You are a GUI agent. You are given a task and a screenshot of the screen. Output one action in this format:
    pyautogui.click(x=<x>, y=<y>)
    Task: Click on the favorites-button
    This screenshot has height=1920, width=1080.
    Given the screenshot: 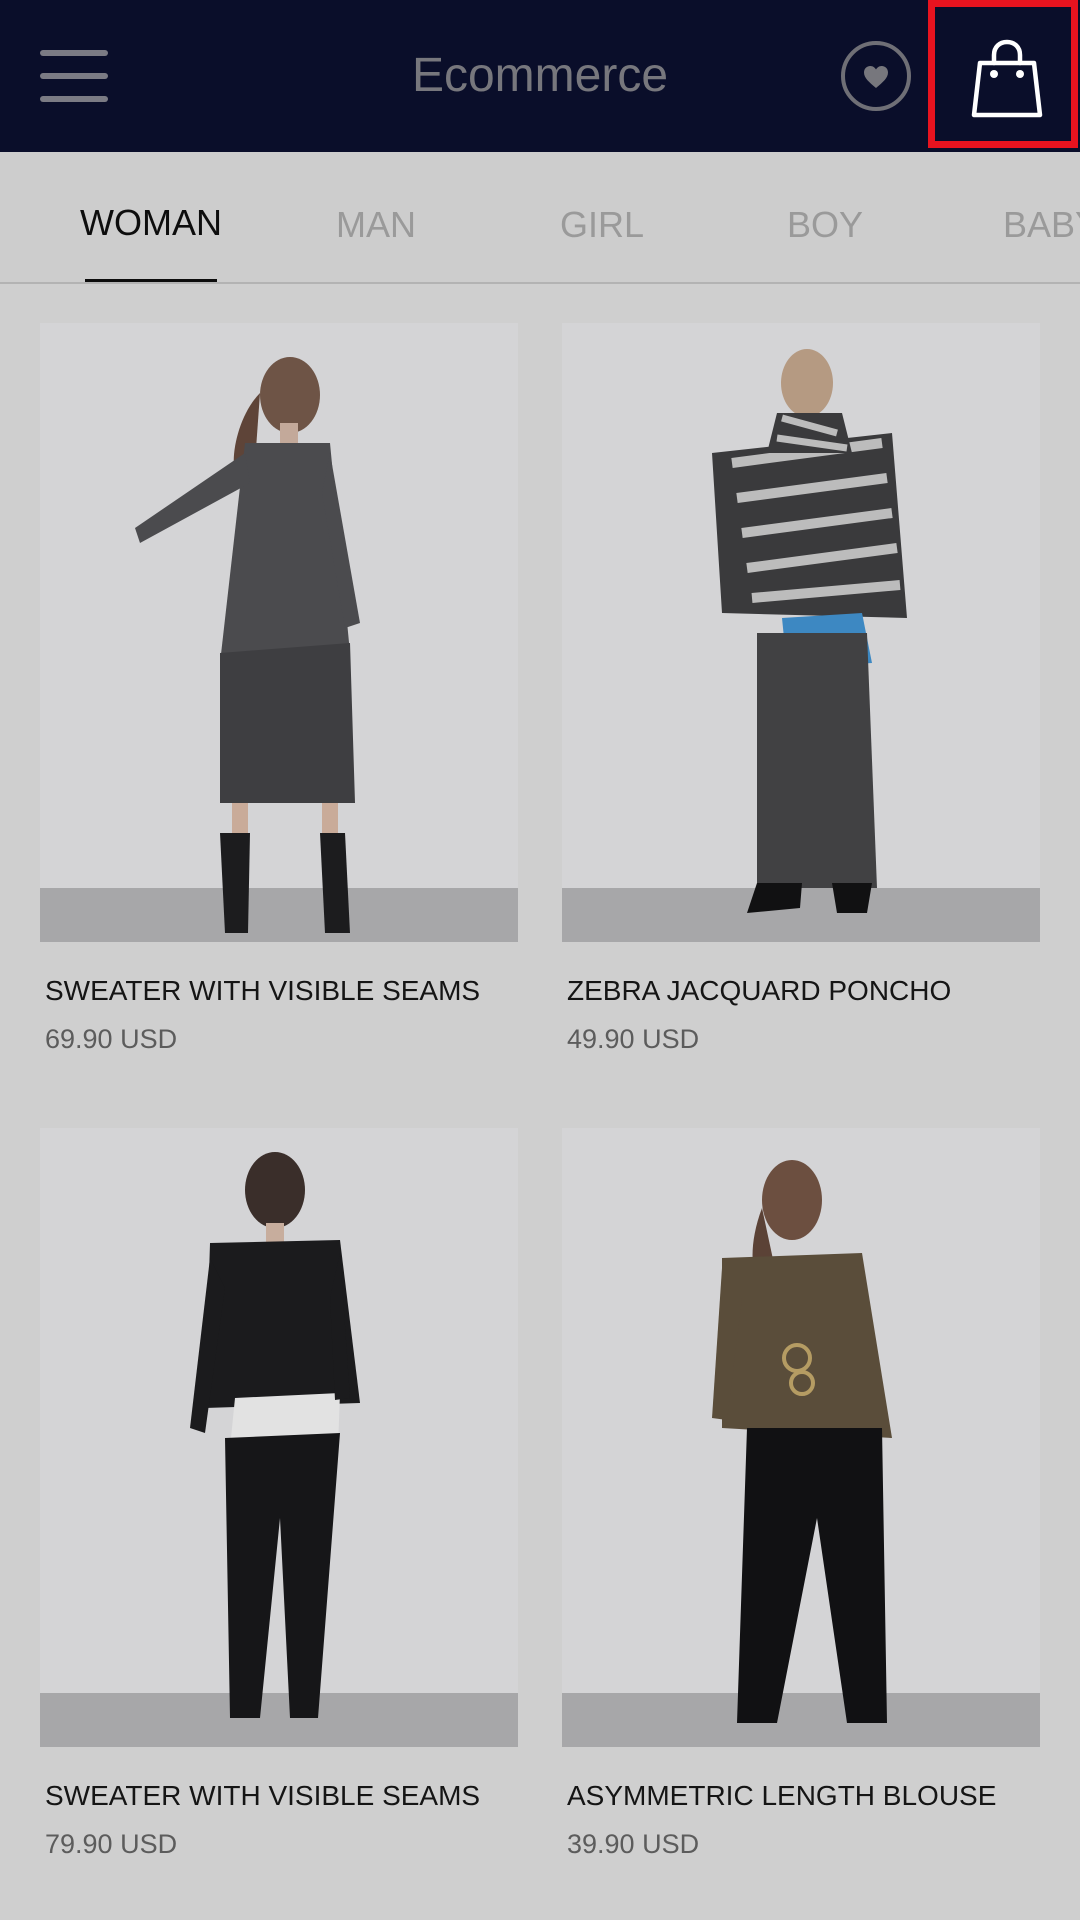 What is the action you would take?
    pyautogui.click(x=876, y=76)
    